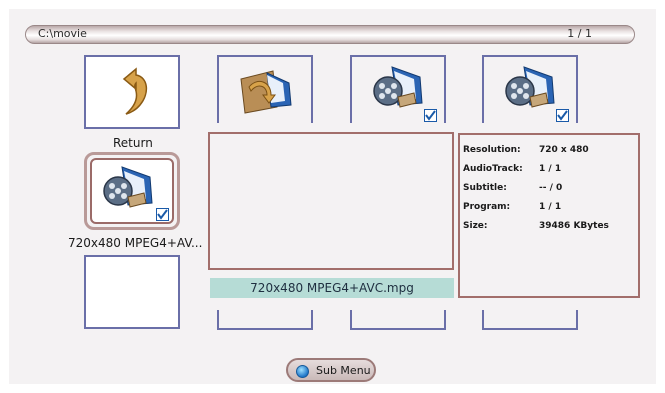 This screenshot has width=665, height=393. Describe the element at coordinates (493, 169) in the screenshot. I see `info-label: AudioTrack:` at that location.